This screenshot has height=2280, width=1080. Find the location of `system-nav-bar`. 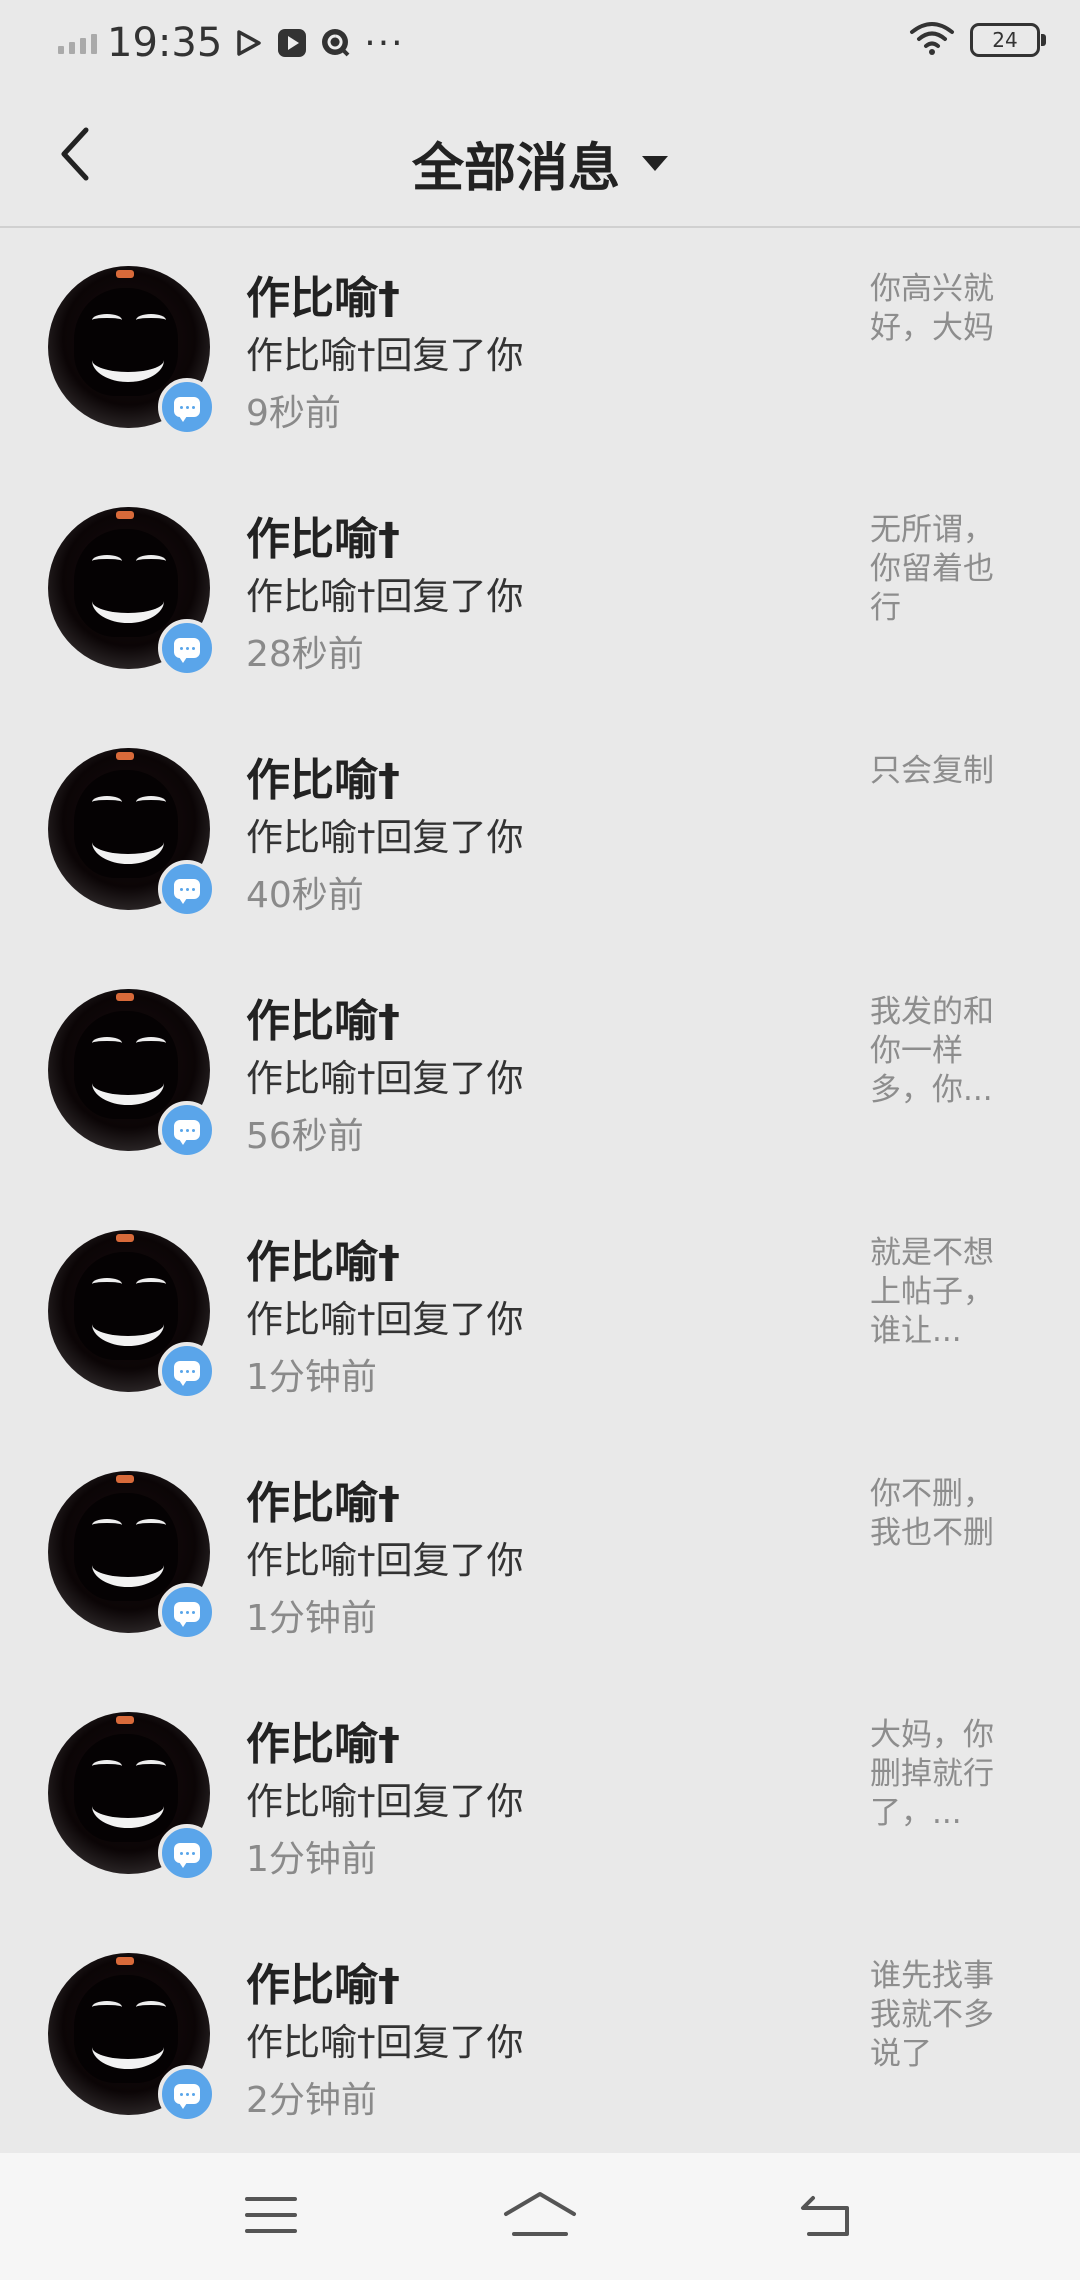

system-nav-bar is located at coordinates (540, 2216).